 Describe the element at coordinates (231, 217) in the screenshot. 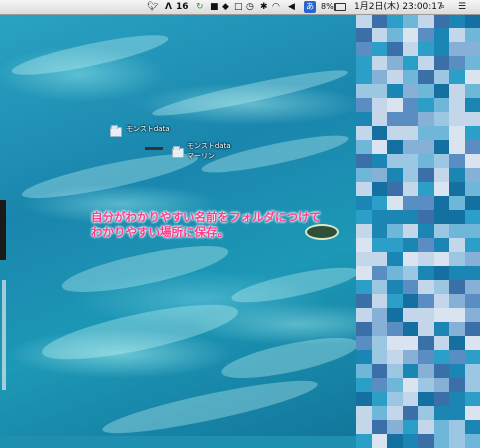

I see `annotation-line-1: 自分がわかりやすい名前をフォルダにつけて` at that location.